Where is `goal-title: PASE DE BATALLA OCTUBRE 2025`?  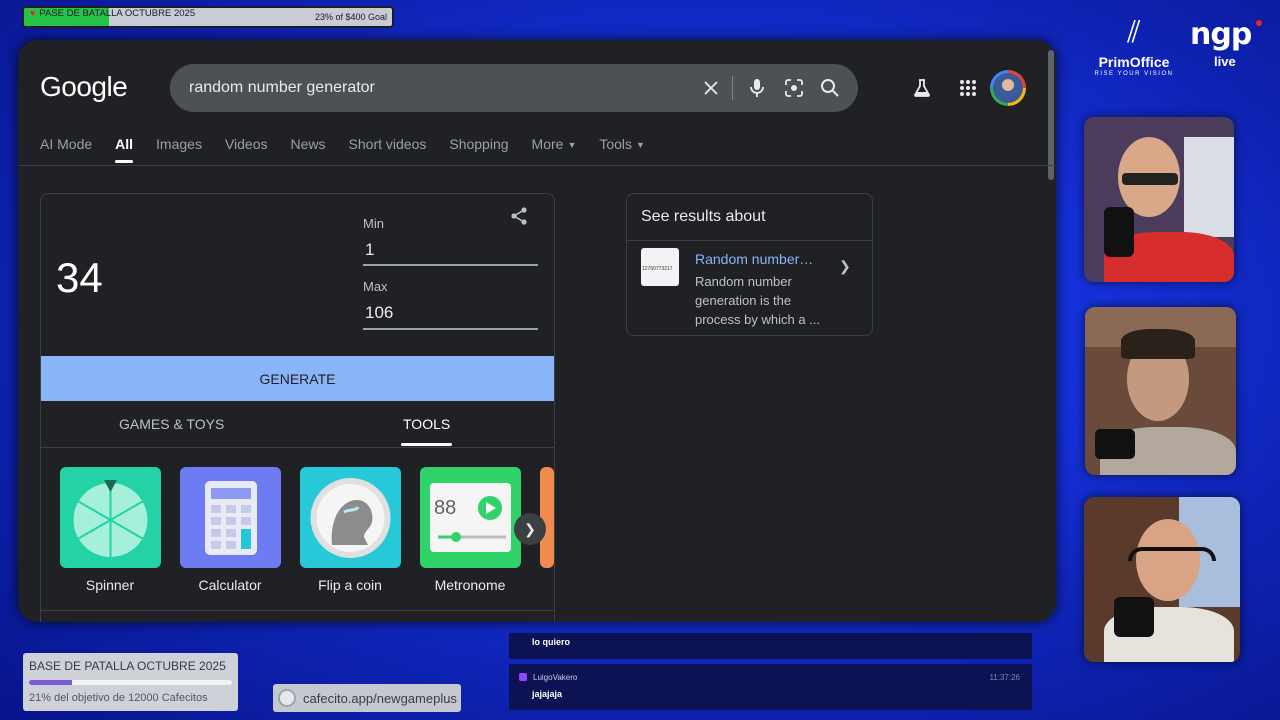
goal-title: PASE DE BATALLA OCTUBRE 2025 is located at coordinates (117, 13).